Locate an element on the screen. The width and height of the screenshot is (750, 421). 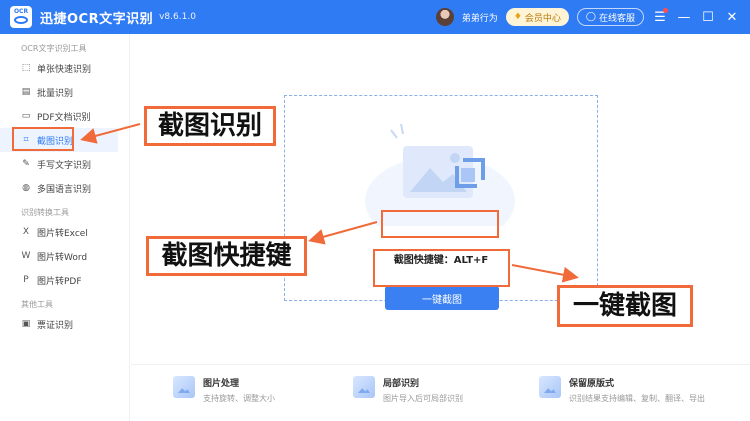
diamond-icon: ♦ is located at coordinates (517, 17).